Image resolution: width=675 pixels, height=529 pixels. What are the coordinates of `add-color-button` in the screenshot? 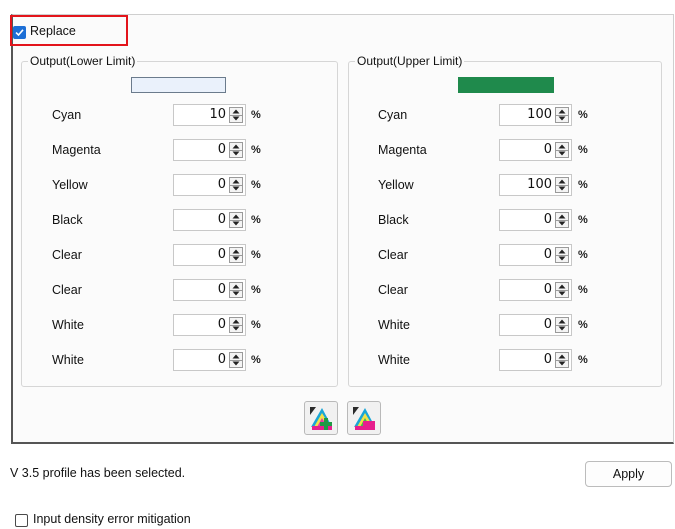 It's located at (321, 418).